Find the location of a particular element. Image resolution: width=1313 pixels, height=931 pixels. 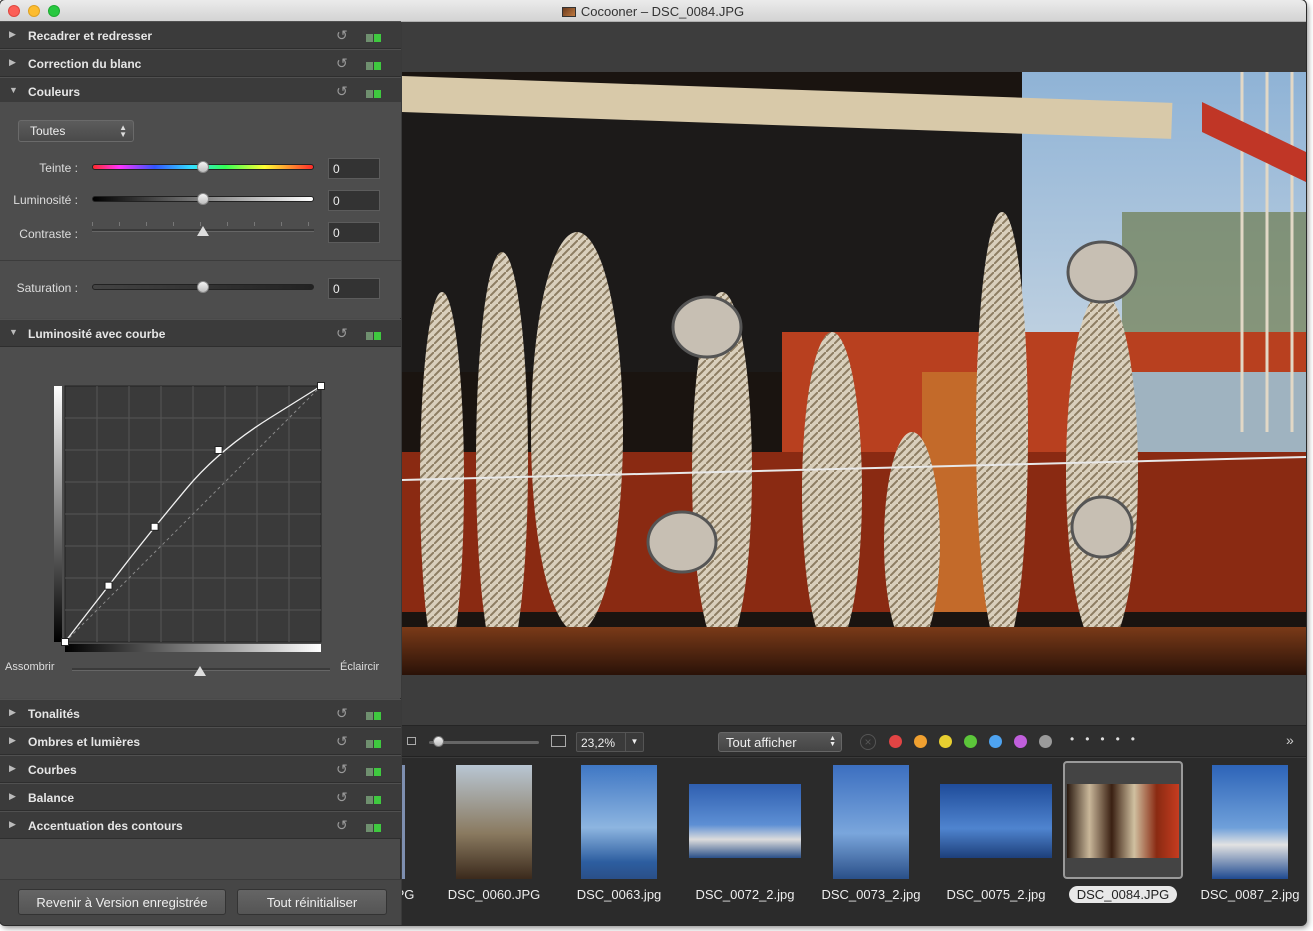

section-label: Luminosité avec courbe is located at coordinates (97, 334).